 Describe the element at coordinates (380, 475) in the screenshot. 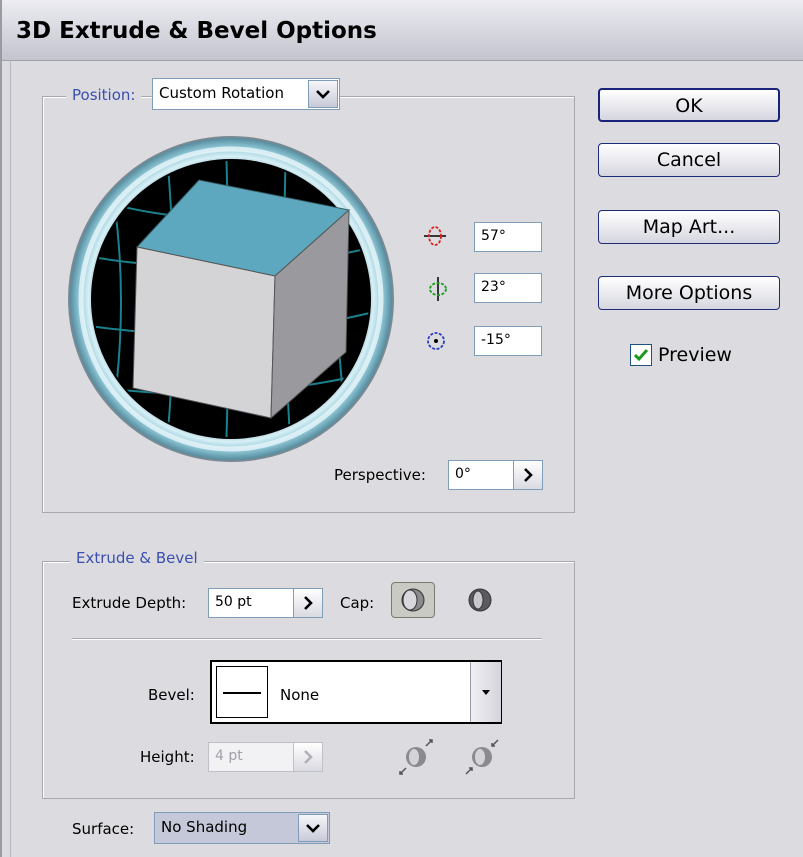

I see `perspective-label: Perspective:` at that location.